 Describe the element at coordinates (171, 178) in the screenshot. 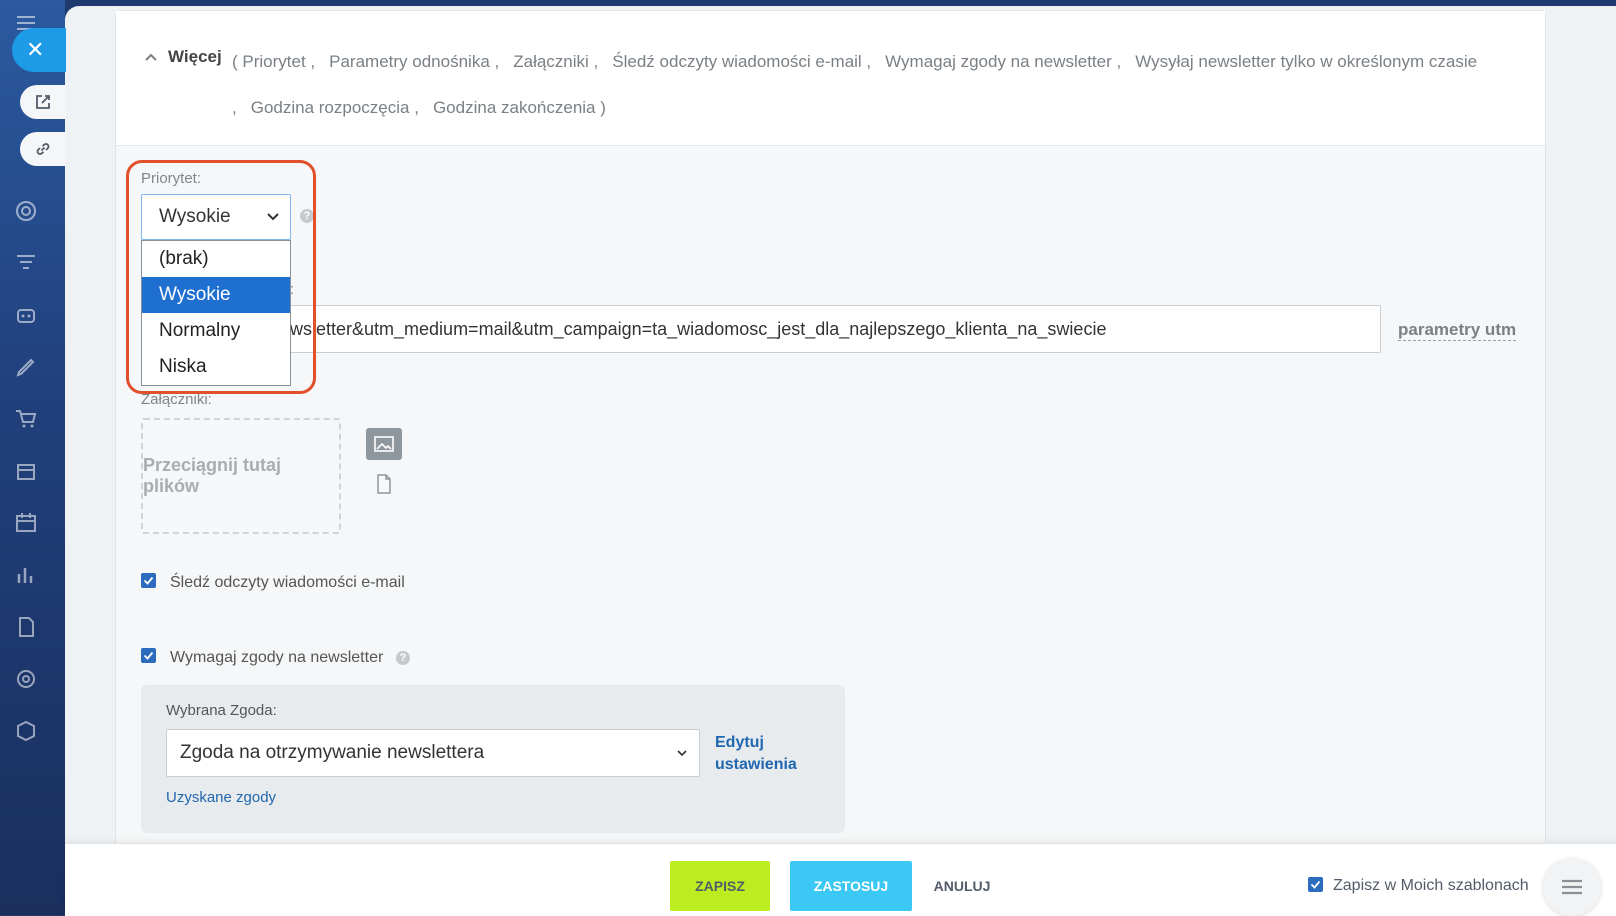

I see `priority-label: Priorytet:` at that location.